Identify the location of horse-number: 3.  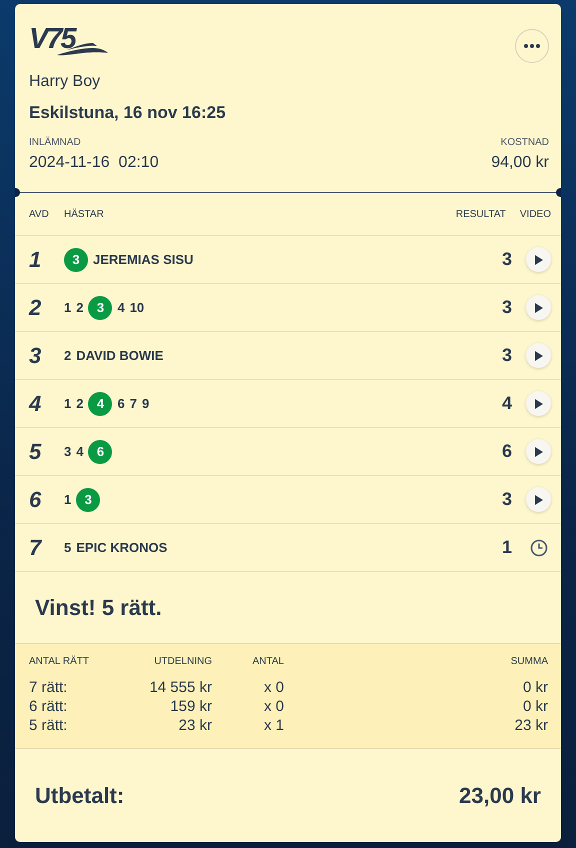
(68, 451).